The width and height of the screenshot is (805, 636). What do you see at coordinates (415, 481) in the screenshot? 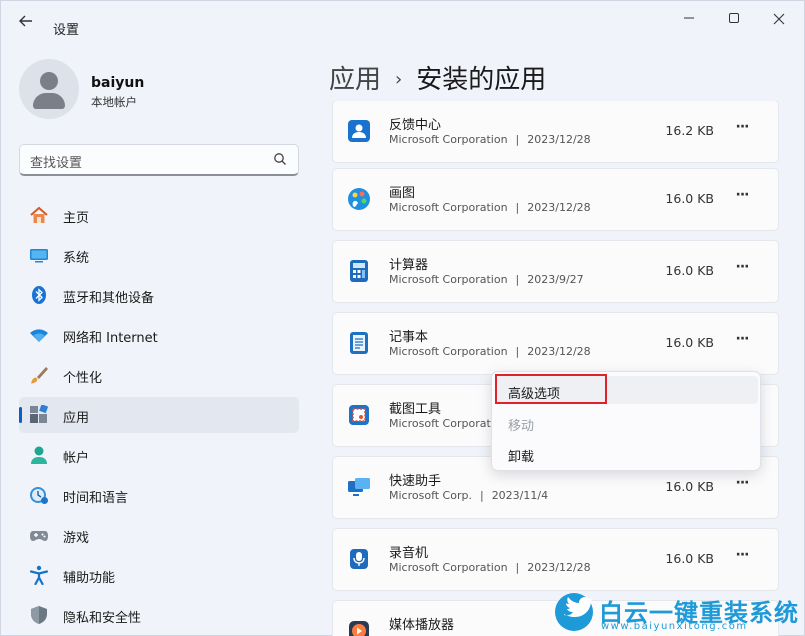
I see `app-name: 快速助手` at bounding box center [415, 481].